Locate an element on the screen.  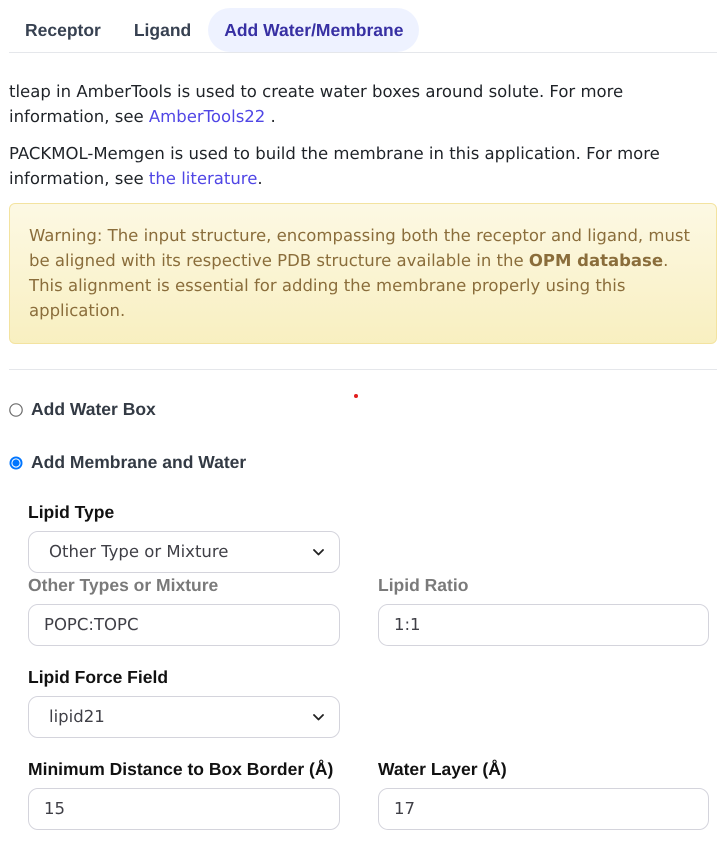
text-input: 17 is located at coordinates (543, 809).